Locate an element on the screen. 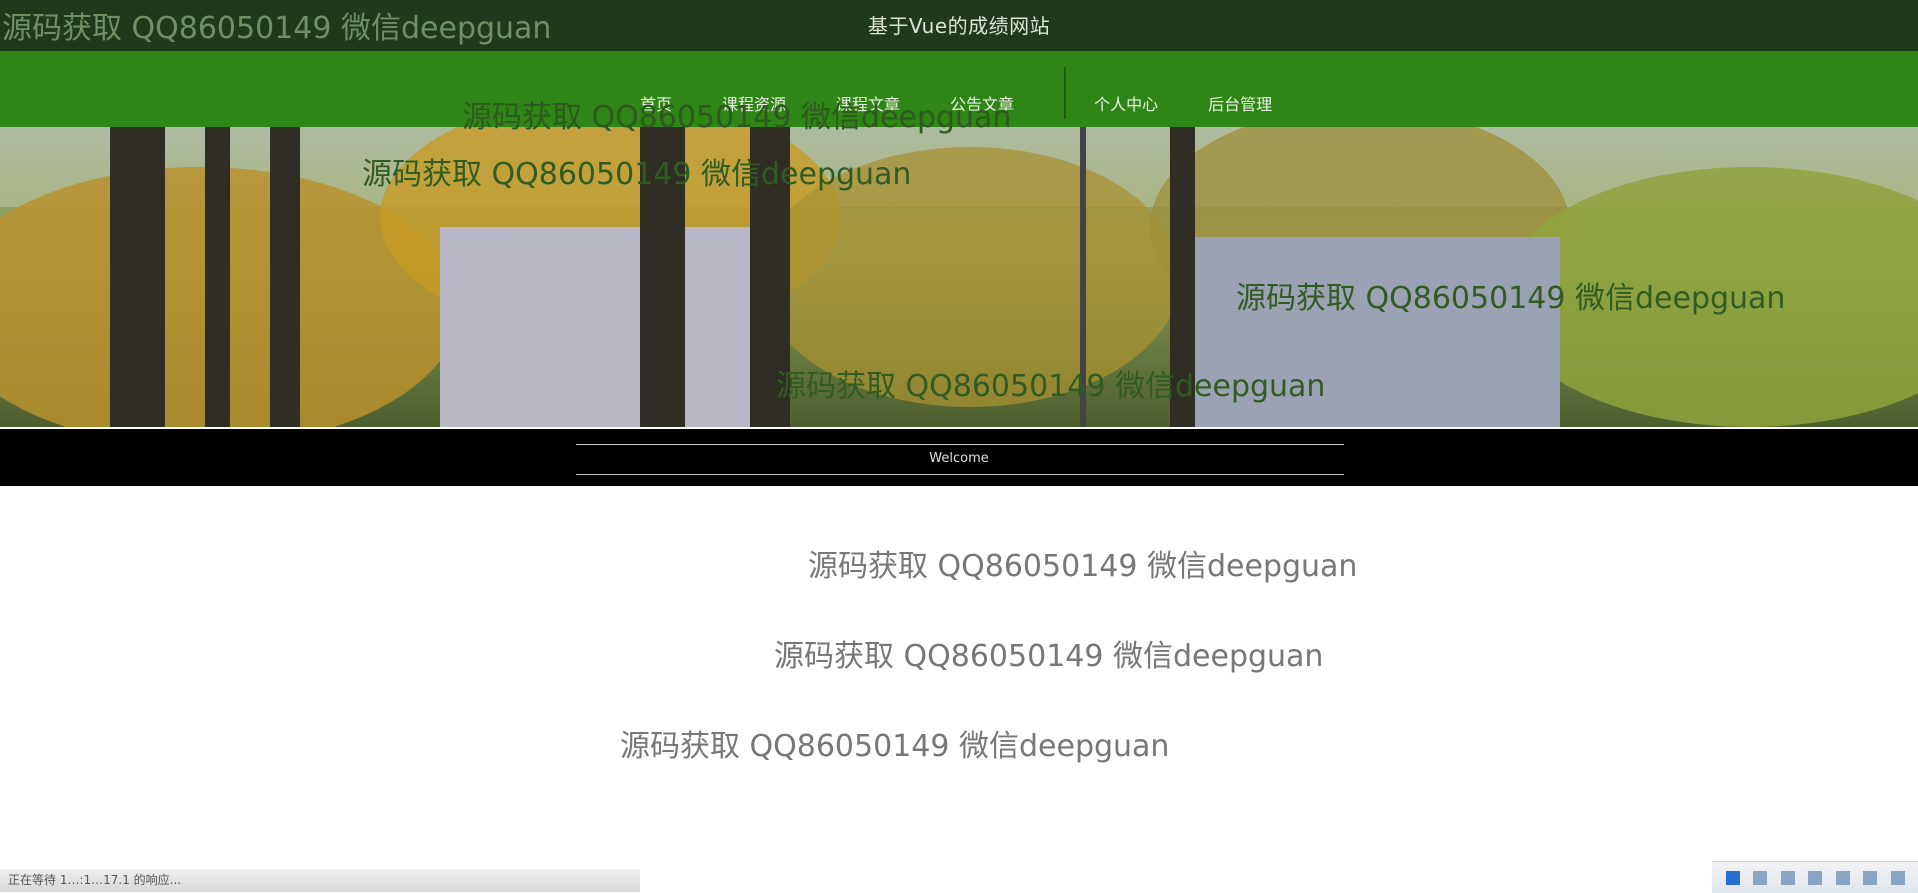  moon-icon is located at coordinates (1815, 877).